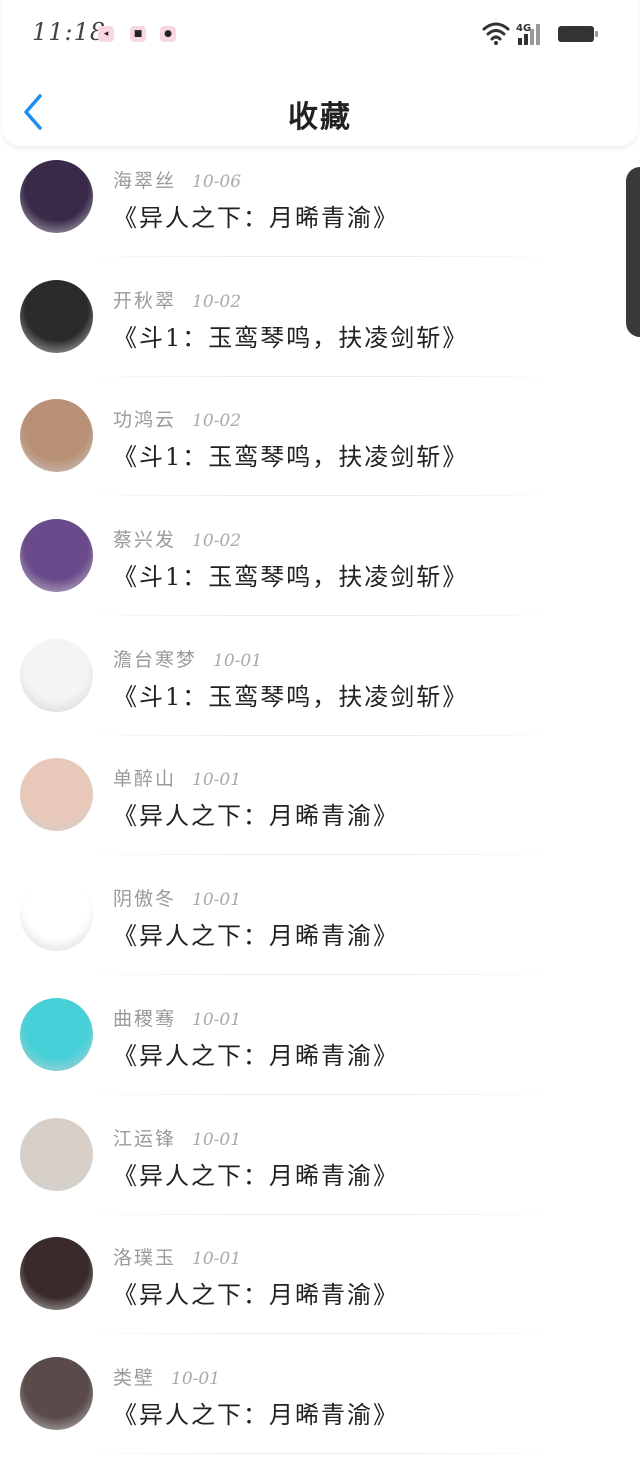 The width and height of the screenshot is (640, 1467). Describe the element at coordinates (320, 34) in the screenshot. I see `status-bar: 11:18 ◂ ■ ● 4G` at that location.